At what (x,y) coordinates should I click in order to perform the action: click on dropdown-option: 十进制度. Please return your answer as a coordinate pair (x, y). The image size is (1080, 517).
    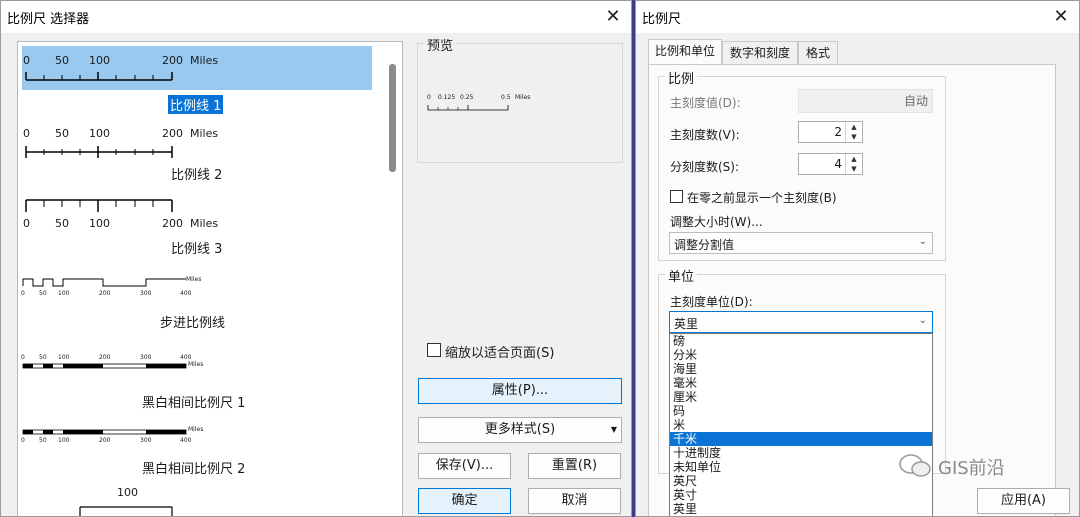
    Looking at the image, I should click on (801, 453).